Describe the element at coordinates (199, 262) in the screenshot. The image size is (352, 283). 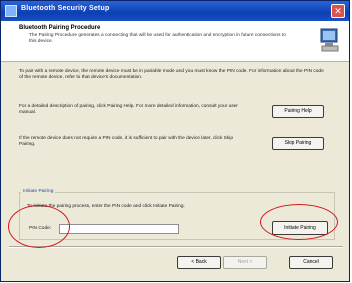
I see `back-button: < Back` at that location.